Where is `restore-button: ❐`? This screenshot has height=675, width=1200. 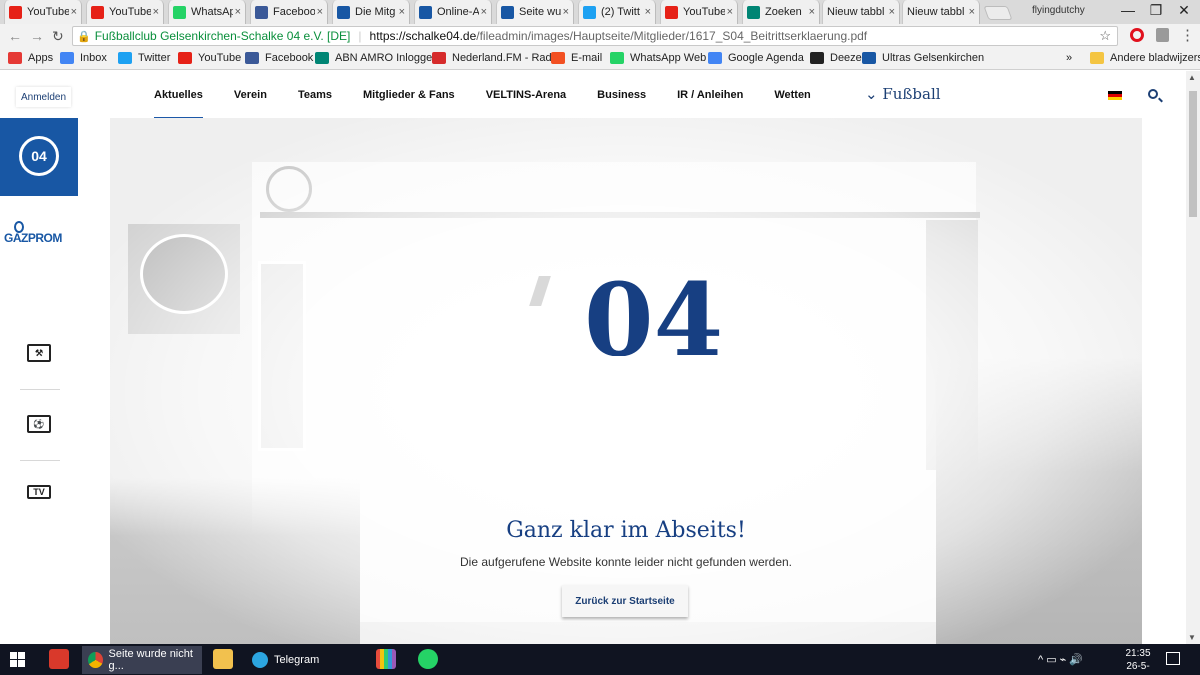 restore-button: ❐ is located at coordinates (1156, 10).